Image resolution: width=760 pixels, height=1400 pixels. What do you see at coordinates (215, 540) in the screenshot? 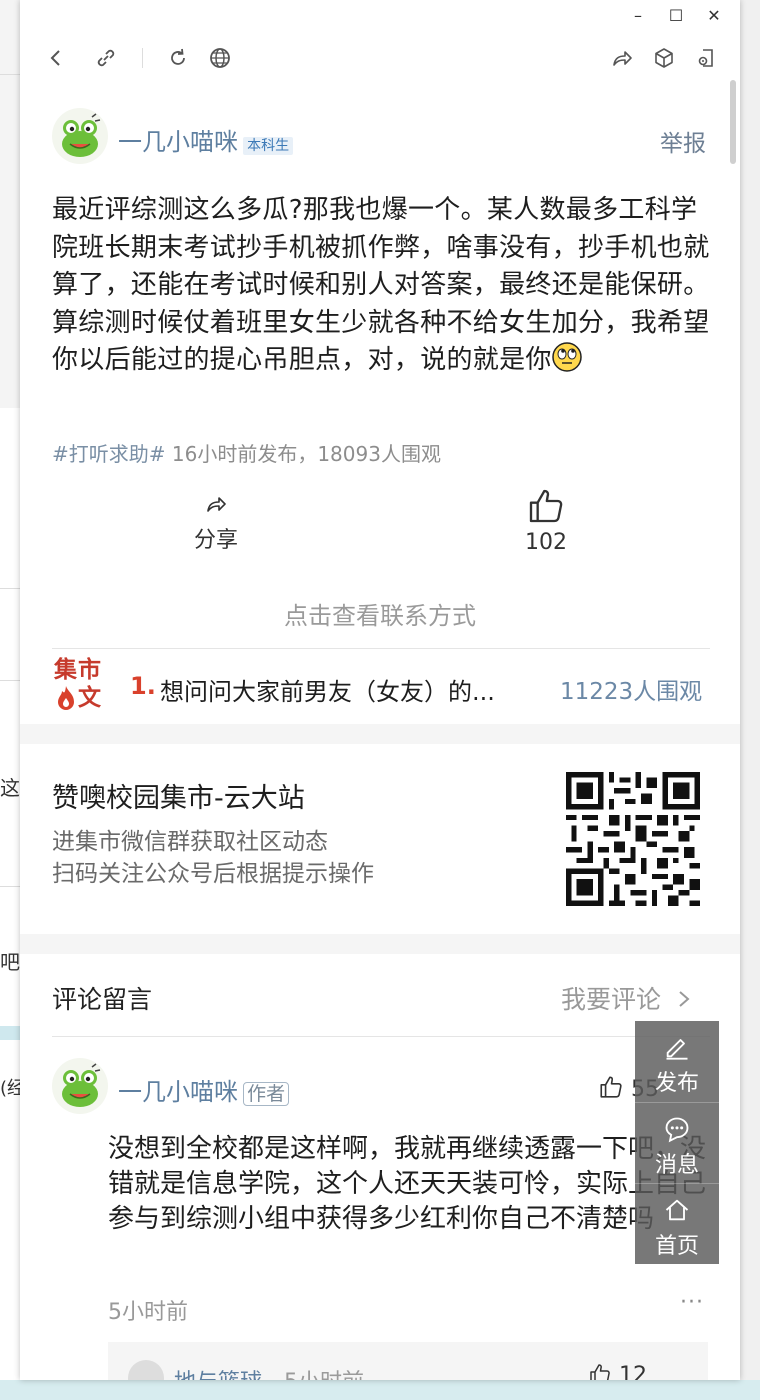
I see `share-label: 分享` at bounding box center [215, 540].